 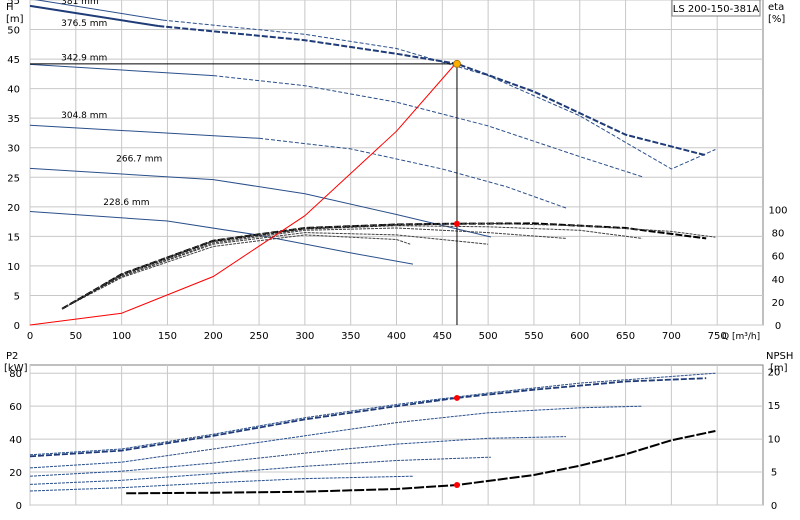 What do you see at coordinates (396, 336) in the screenshot?
I see `q-tick-label: 400` at bounding box center [396, 336].